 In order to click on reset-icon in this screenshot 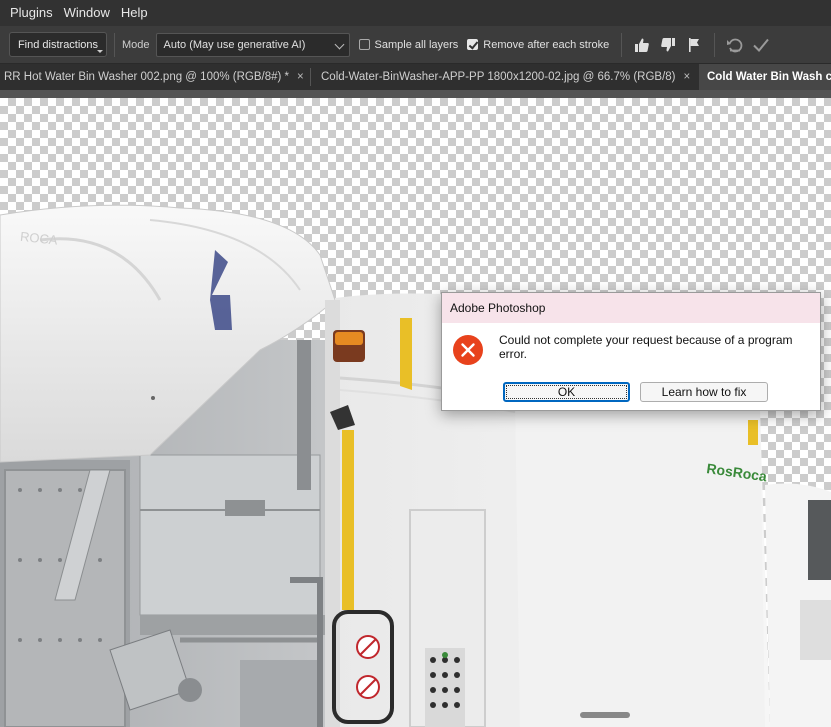, I will do `click(735, 45)`.